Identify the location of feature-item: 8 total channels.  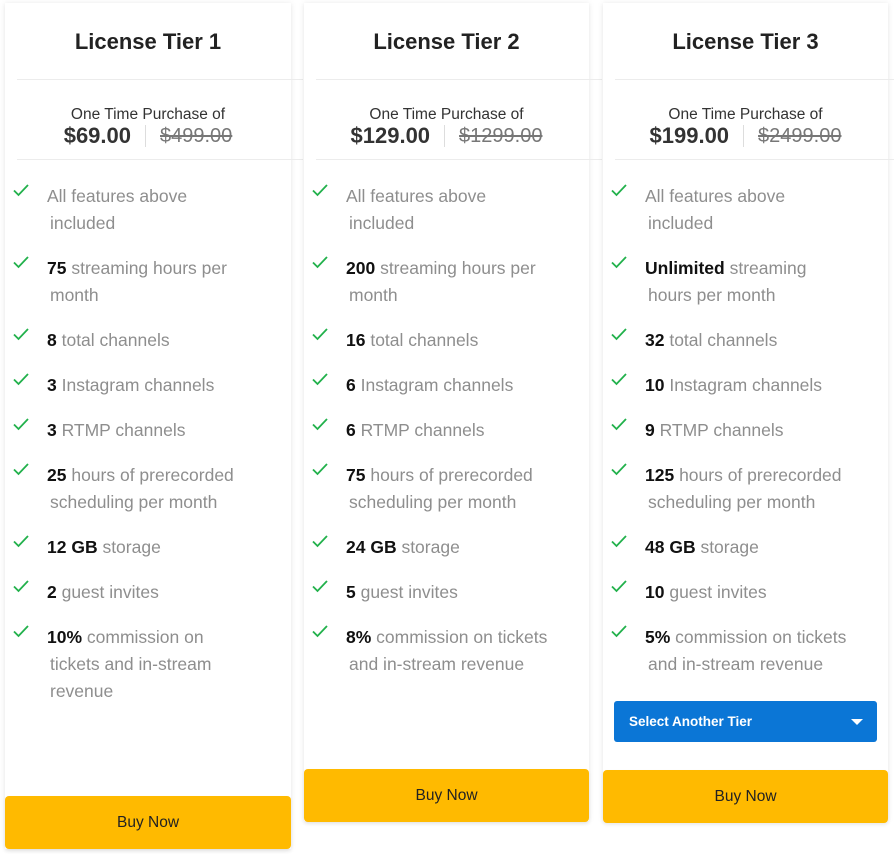
(148, 340).